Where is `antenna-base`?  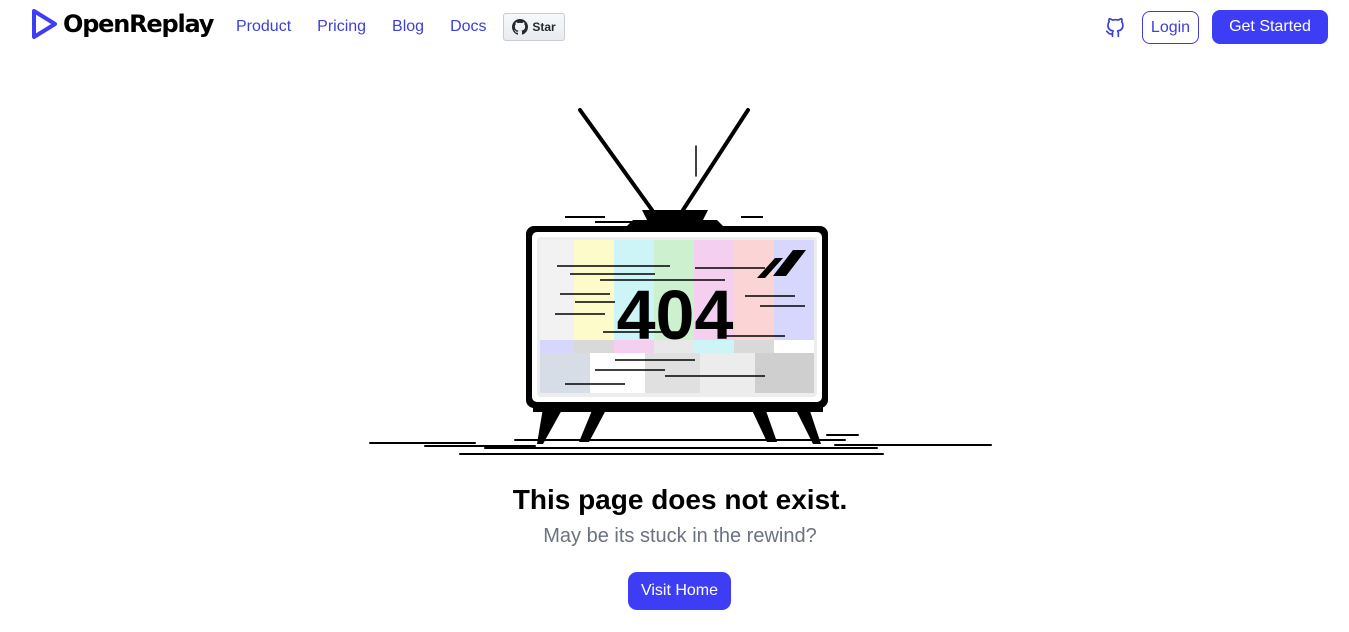 antenna-base is located at coordinates (675, 215).